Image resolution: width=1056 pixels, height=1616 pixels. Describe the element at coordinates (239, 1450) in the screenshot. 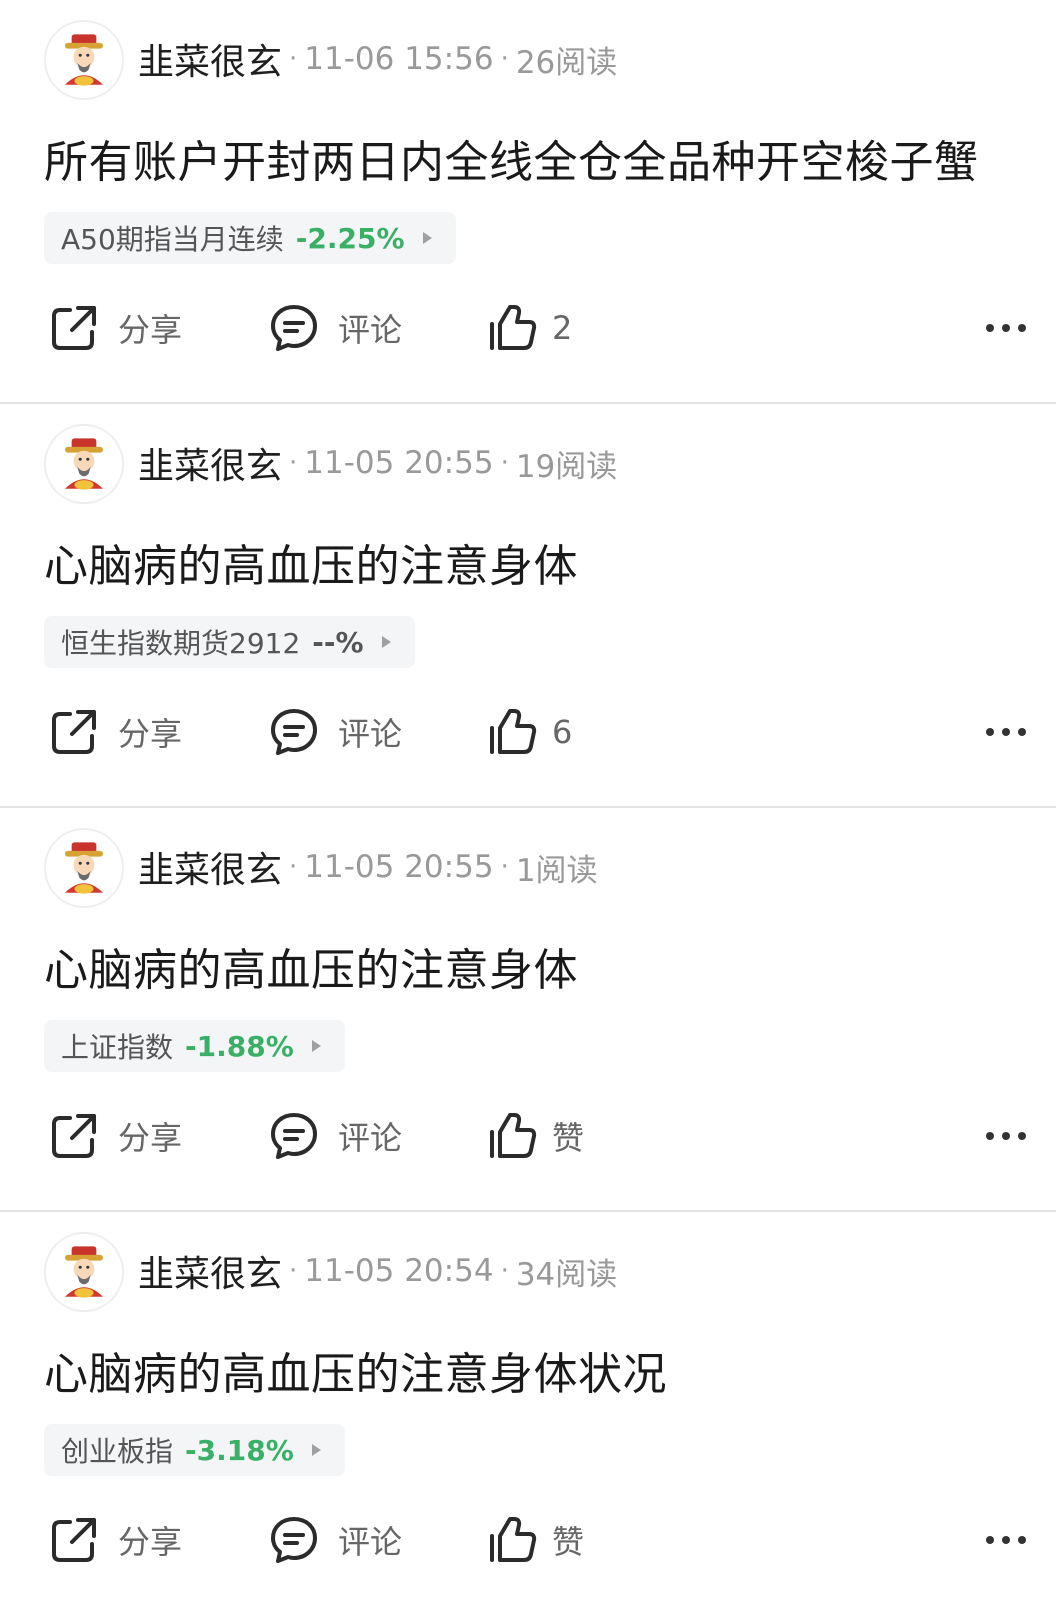

I see `stock-change: -3.18%` at that location.